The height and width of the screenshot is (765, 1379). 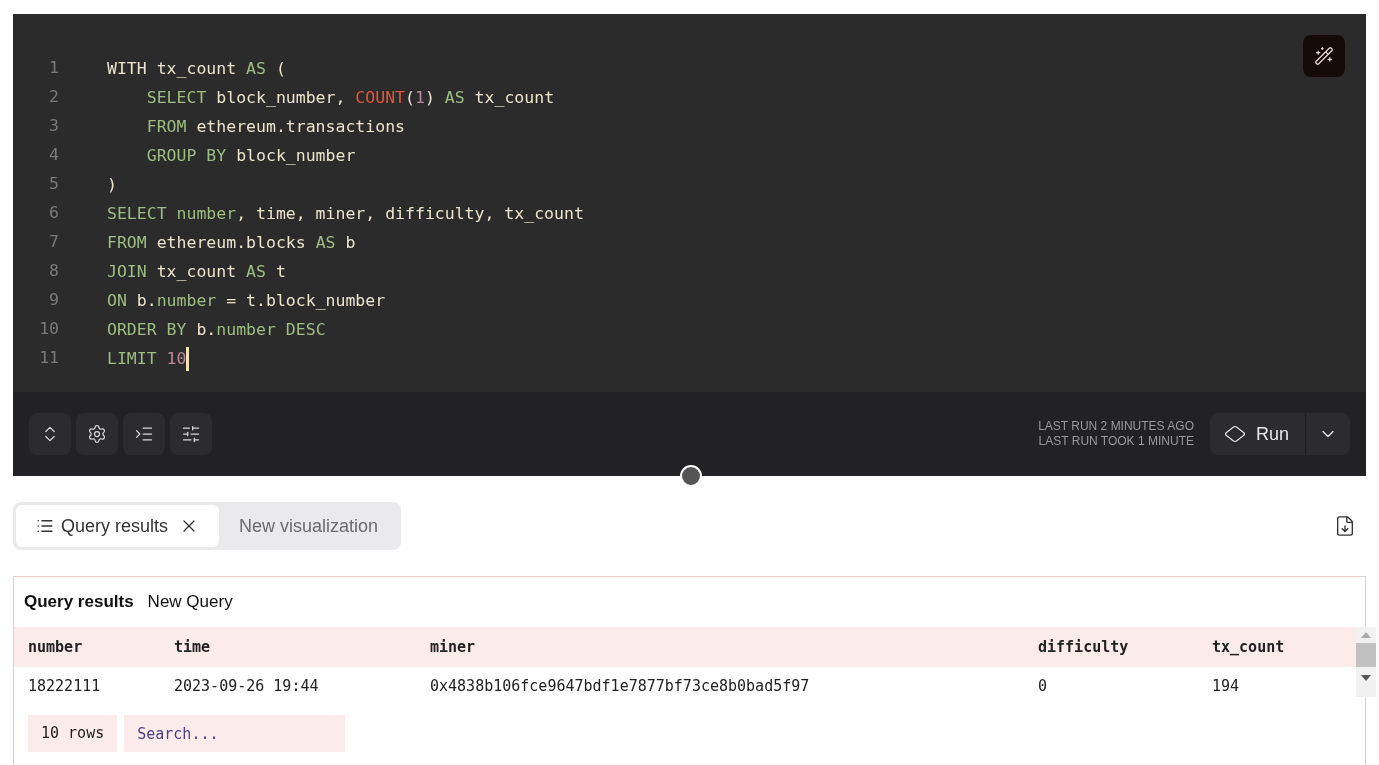 What do you see at coordinates (53, 213) in the screenshot?
I see `line-number: 6` at bounding box center [53, 213].